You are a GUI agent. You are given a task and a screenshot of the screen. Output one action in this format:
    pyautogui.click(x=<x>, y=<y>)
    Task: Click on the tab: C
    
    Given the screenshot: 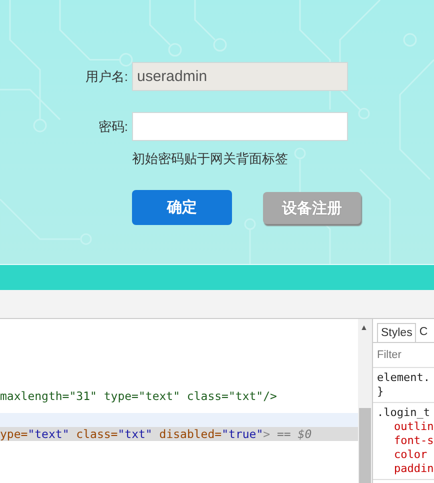 What is the action you would take?
    pyautogui.click(x=423, y=332)
    